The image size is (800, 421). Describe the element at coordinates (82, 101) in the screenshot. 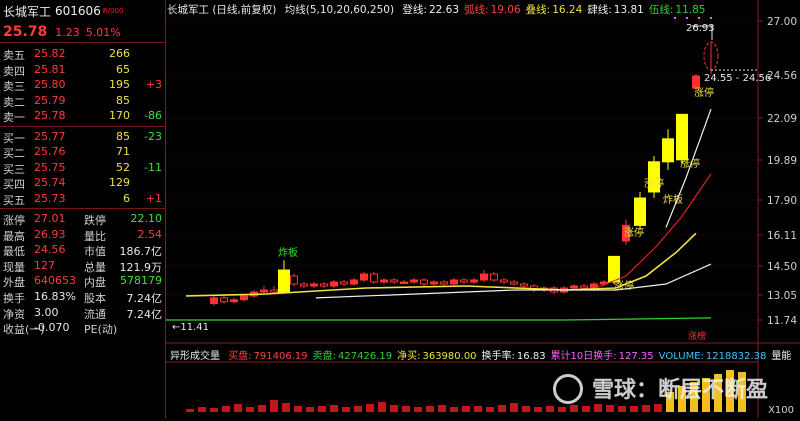

I see `ask-row: 卖二 25.79 85` at that location.